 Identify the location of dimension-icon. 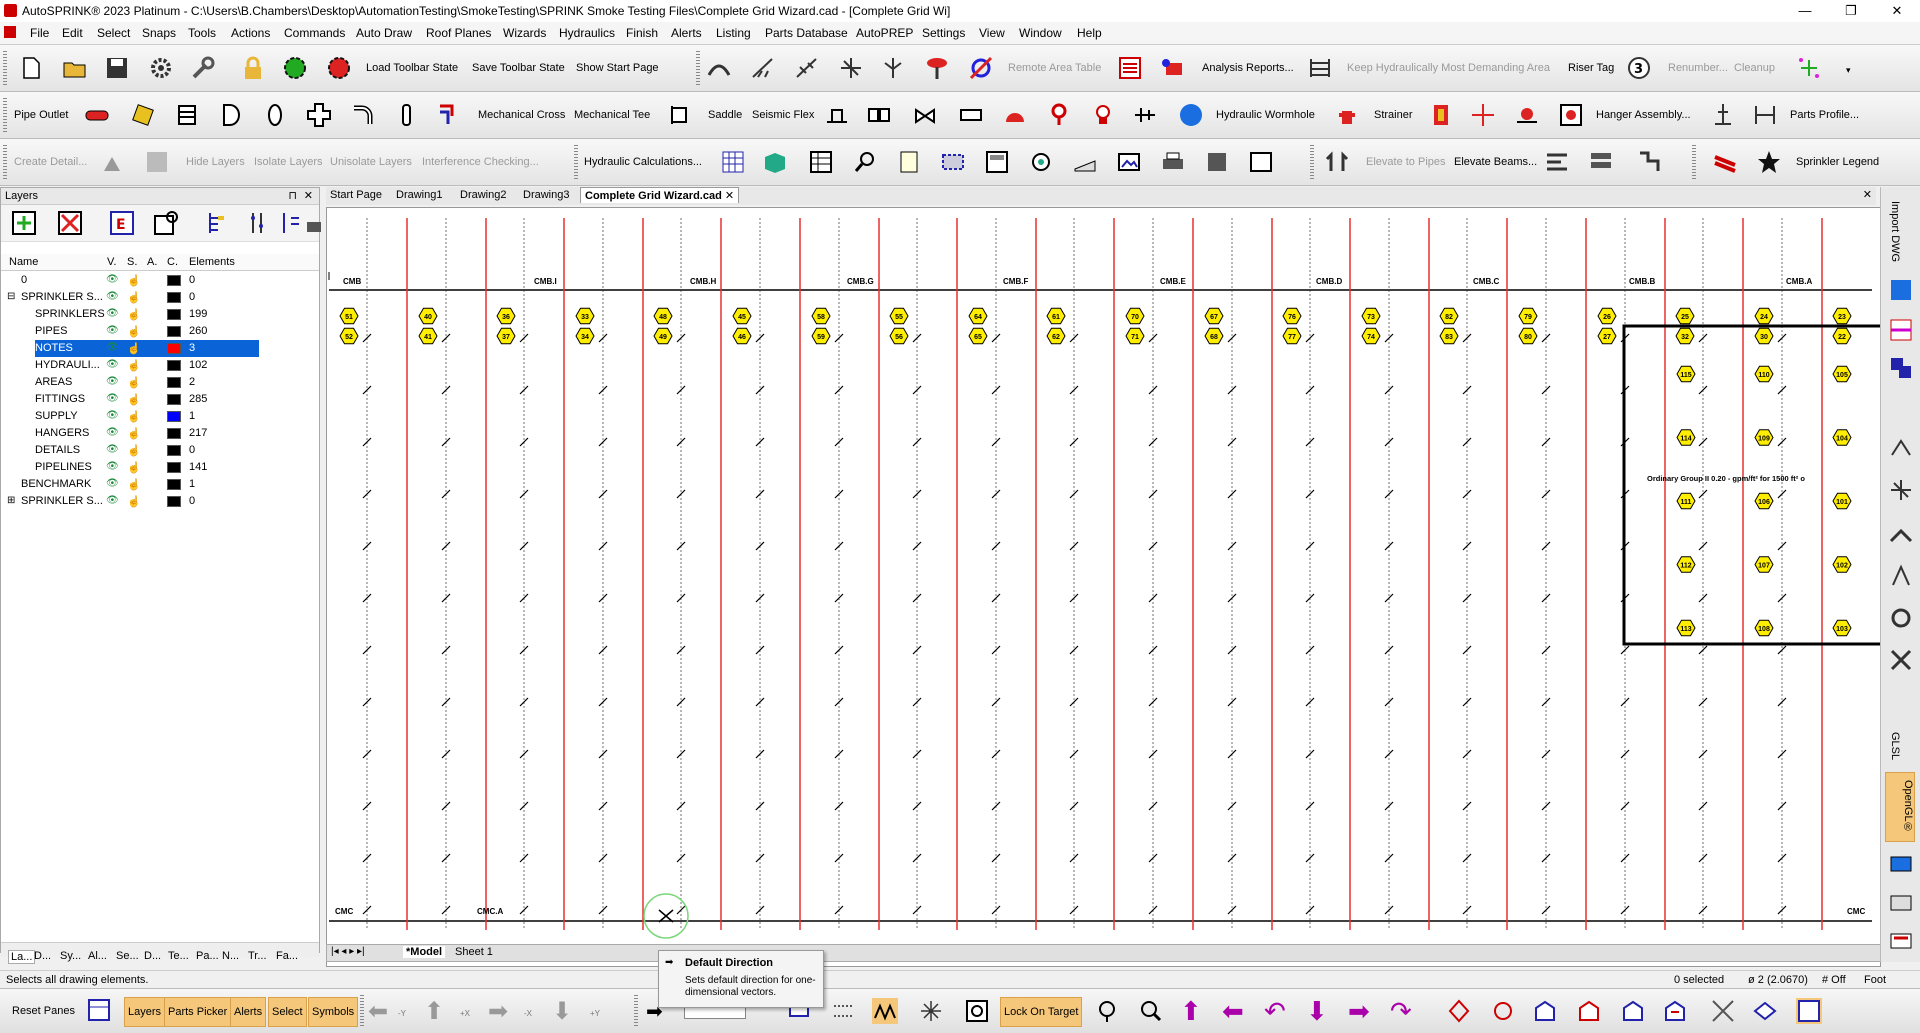
(1765, 115).